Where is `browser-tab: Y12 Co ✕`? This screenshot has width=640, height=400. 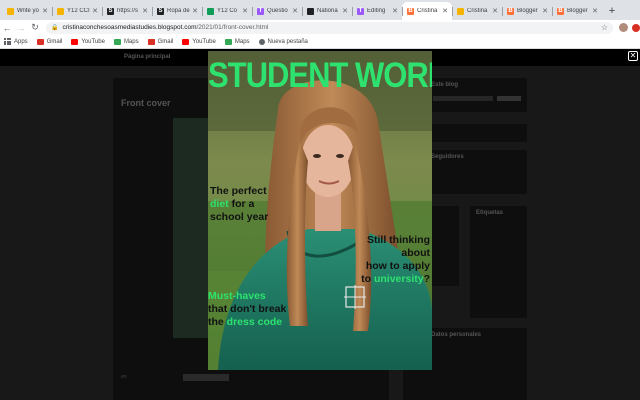 browser-tab: Y12 Co ✕ is located at coordinates (227, 11).